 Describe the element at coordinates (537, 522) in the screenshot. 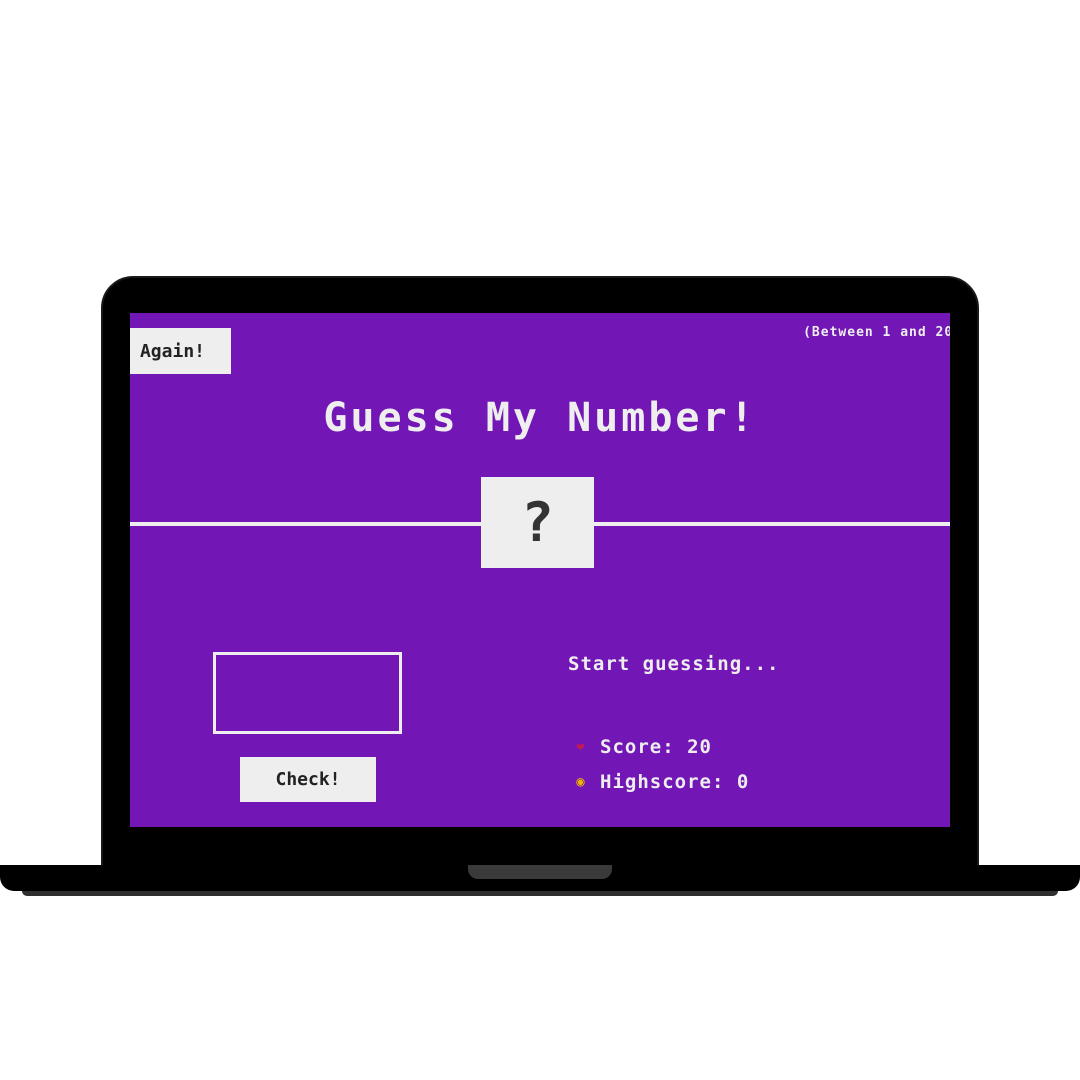

I see `secret-number-box: ?` at that location.